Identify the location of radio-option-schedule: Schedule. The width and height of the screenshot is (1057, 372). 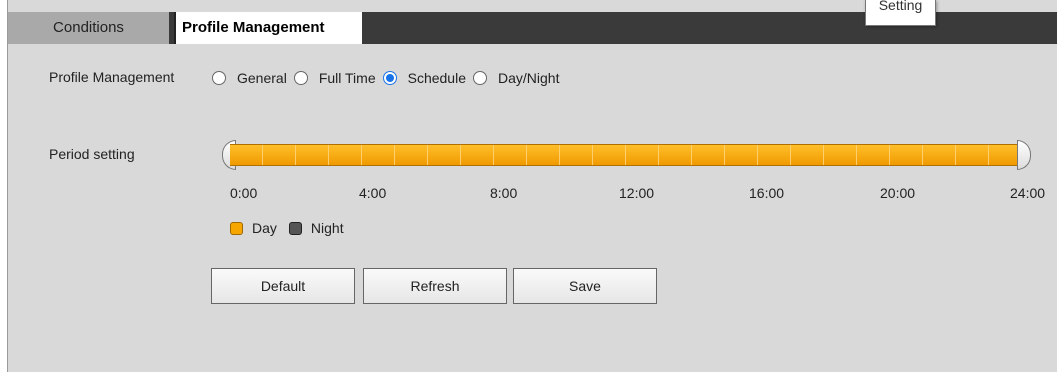
(424, 78).